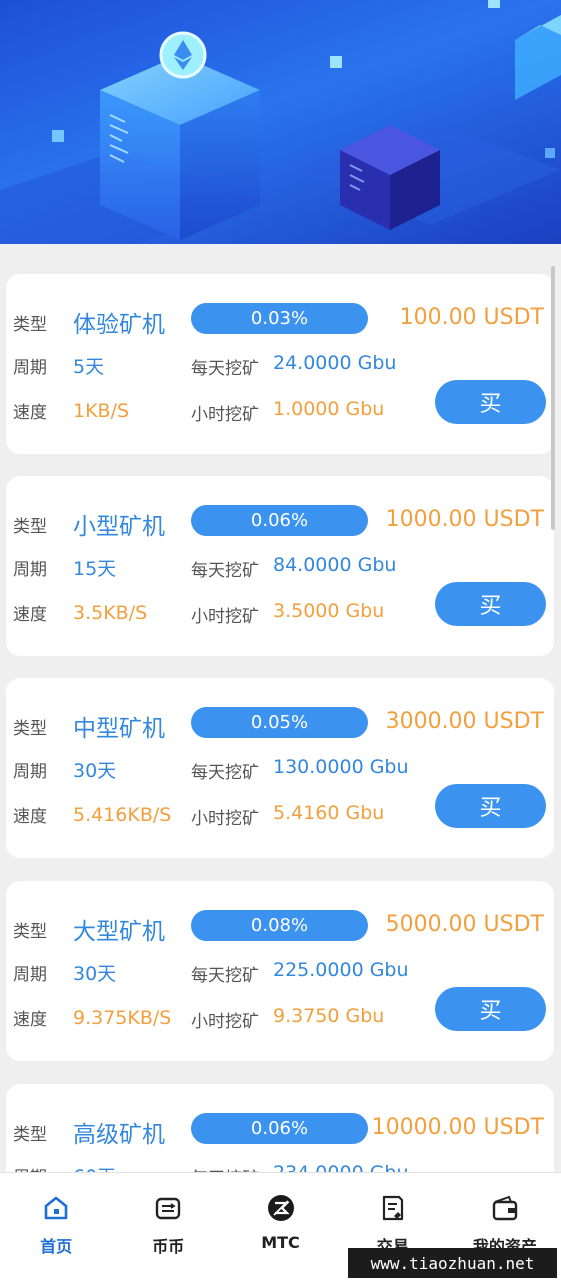  What do you see at coordinates (341, 767) in the screenshot?
I see `daily-value: 130.0000 Gbu` at bounding box center [341, 767].